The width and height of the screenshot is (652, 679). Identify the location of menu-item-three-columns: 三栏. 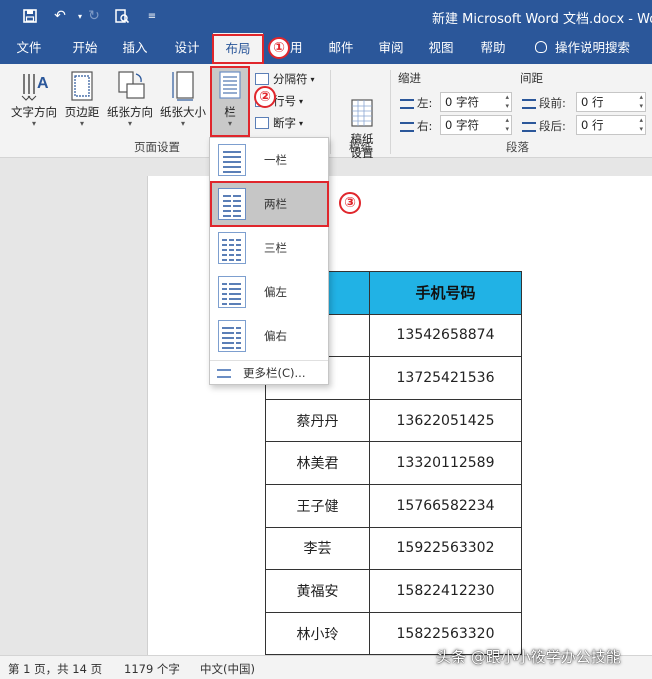
(269, 248).